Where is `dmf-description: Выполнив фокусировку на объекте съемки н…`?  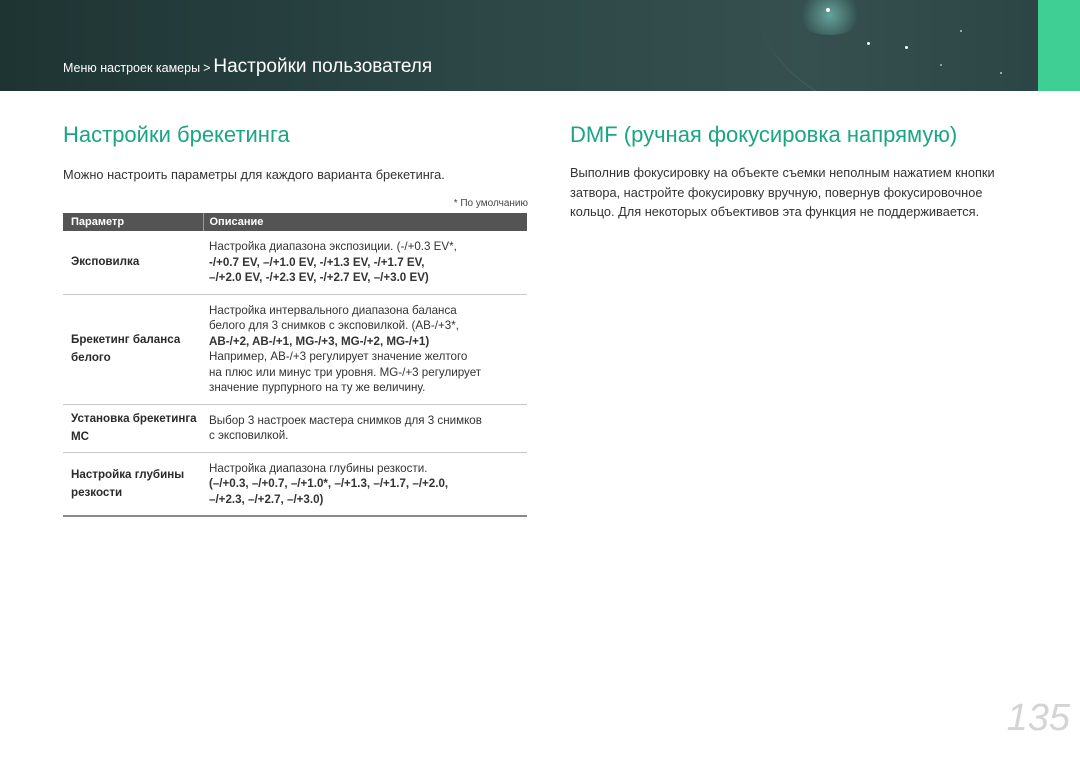
dmf-description: Выполнив фокусировку на объекте съемки н… is located at coordinates (782, 192).